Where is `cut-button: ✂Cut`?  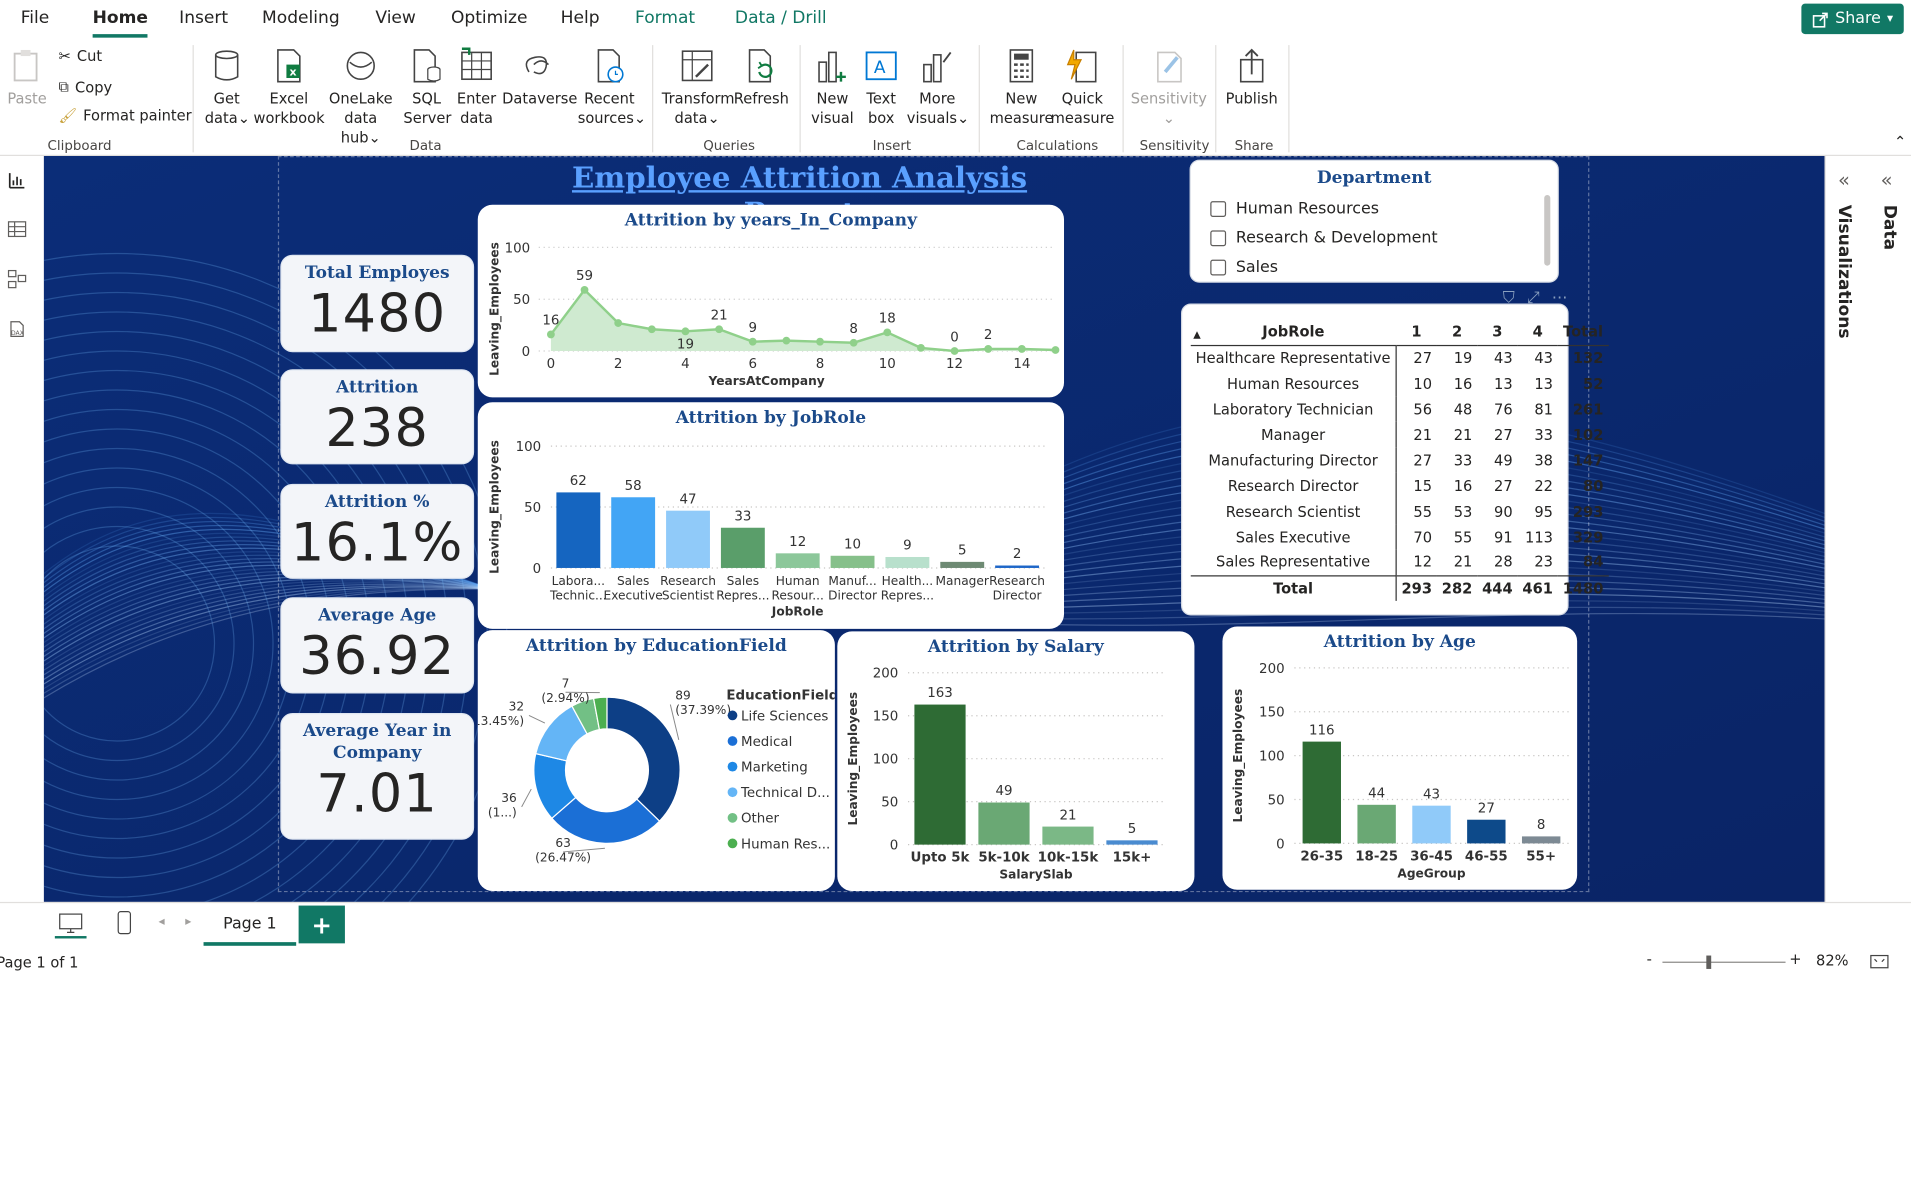 cut-button: ✂Cut is located at coordinates (81, 56).